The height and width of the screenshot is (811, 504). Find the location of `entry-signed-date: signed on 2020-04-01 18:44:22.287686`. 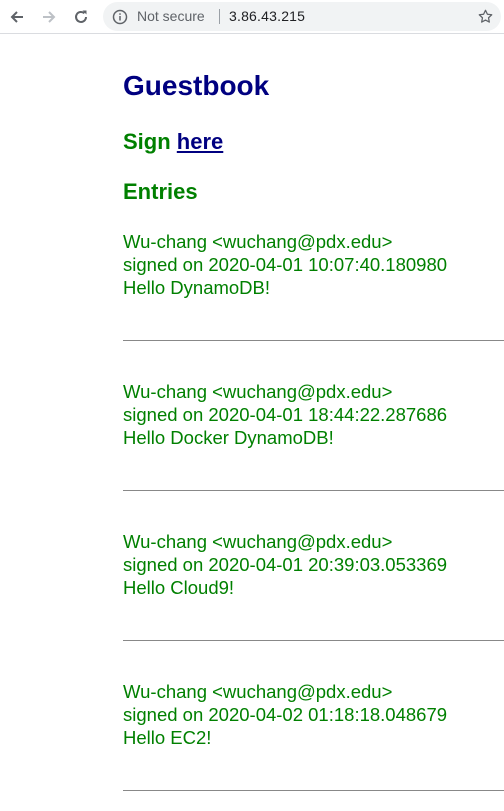

entry-signed-date: signed on 2020-04-01 18:44:22.287686 is located at coordinates (285, 414).